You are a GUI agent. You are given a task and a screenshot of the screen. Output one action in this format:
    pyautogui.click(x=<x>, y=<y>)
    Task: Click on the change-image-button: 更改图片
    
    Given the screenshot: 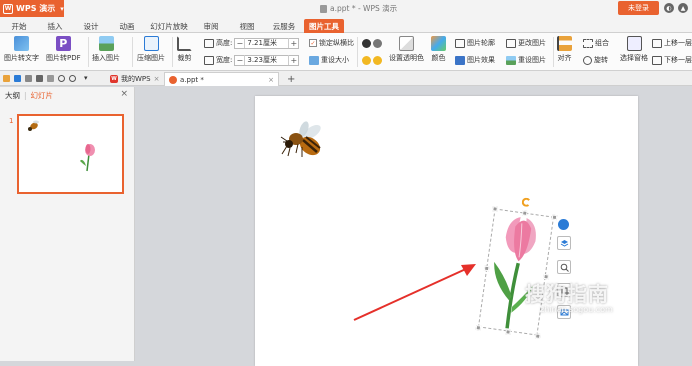 What is the action you would take?
    pyautogui.click(x=526, y=43)
    